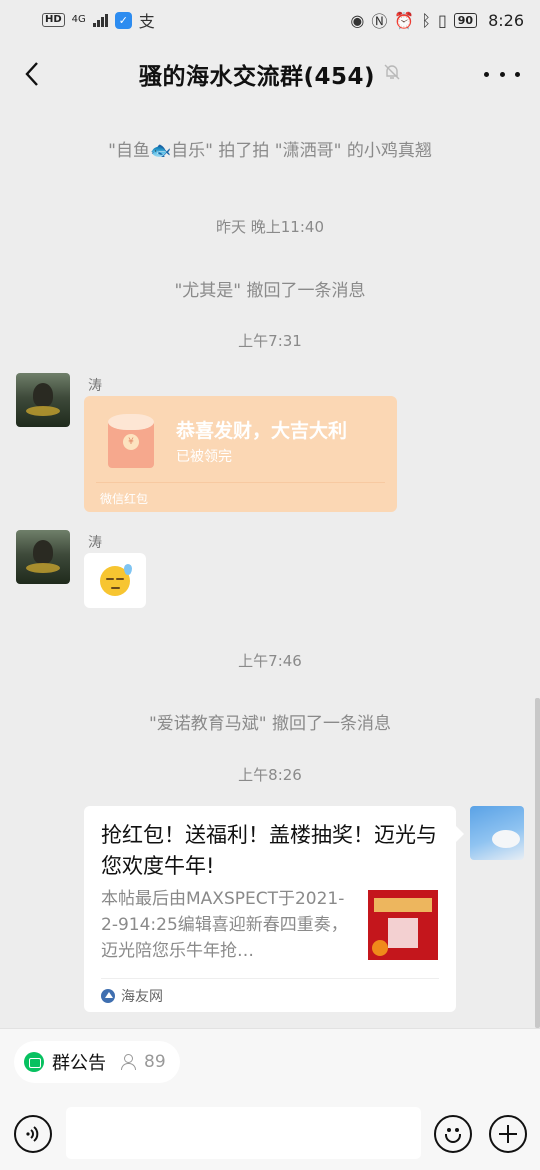 The height and width of the screenshot is (1170, 540). What do you see at coordinates (357, 20) in the screenshot?
I see `eye-icon: ◉` at bounding box center [357, 20].